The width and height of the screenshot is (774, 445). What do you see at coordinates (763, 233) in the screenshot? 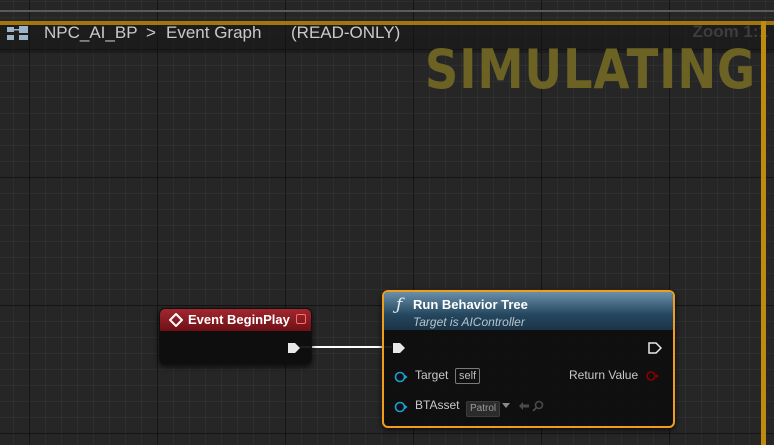
I see `simulating-border-right` at bounding box center [763, 233].